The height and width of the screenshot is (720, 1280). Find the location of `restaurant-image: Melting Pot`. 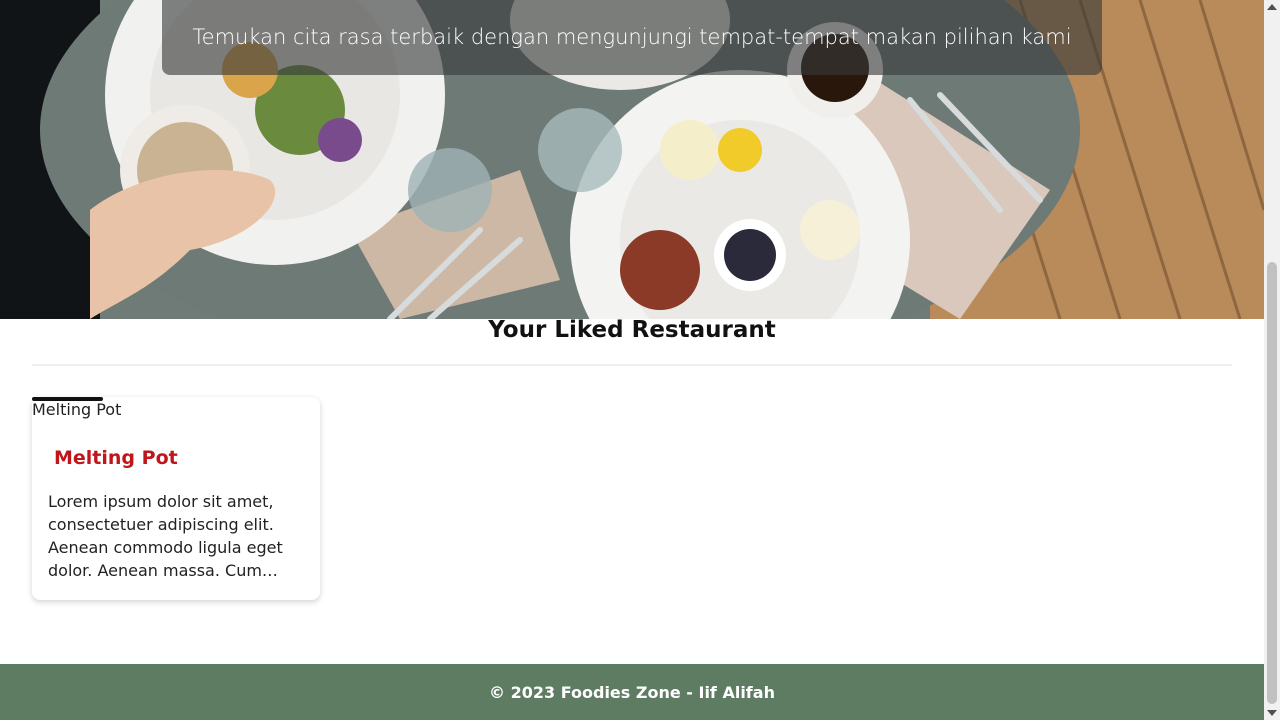

restaurant-image: Melting Pot is located at coordinates (76, 410).